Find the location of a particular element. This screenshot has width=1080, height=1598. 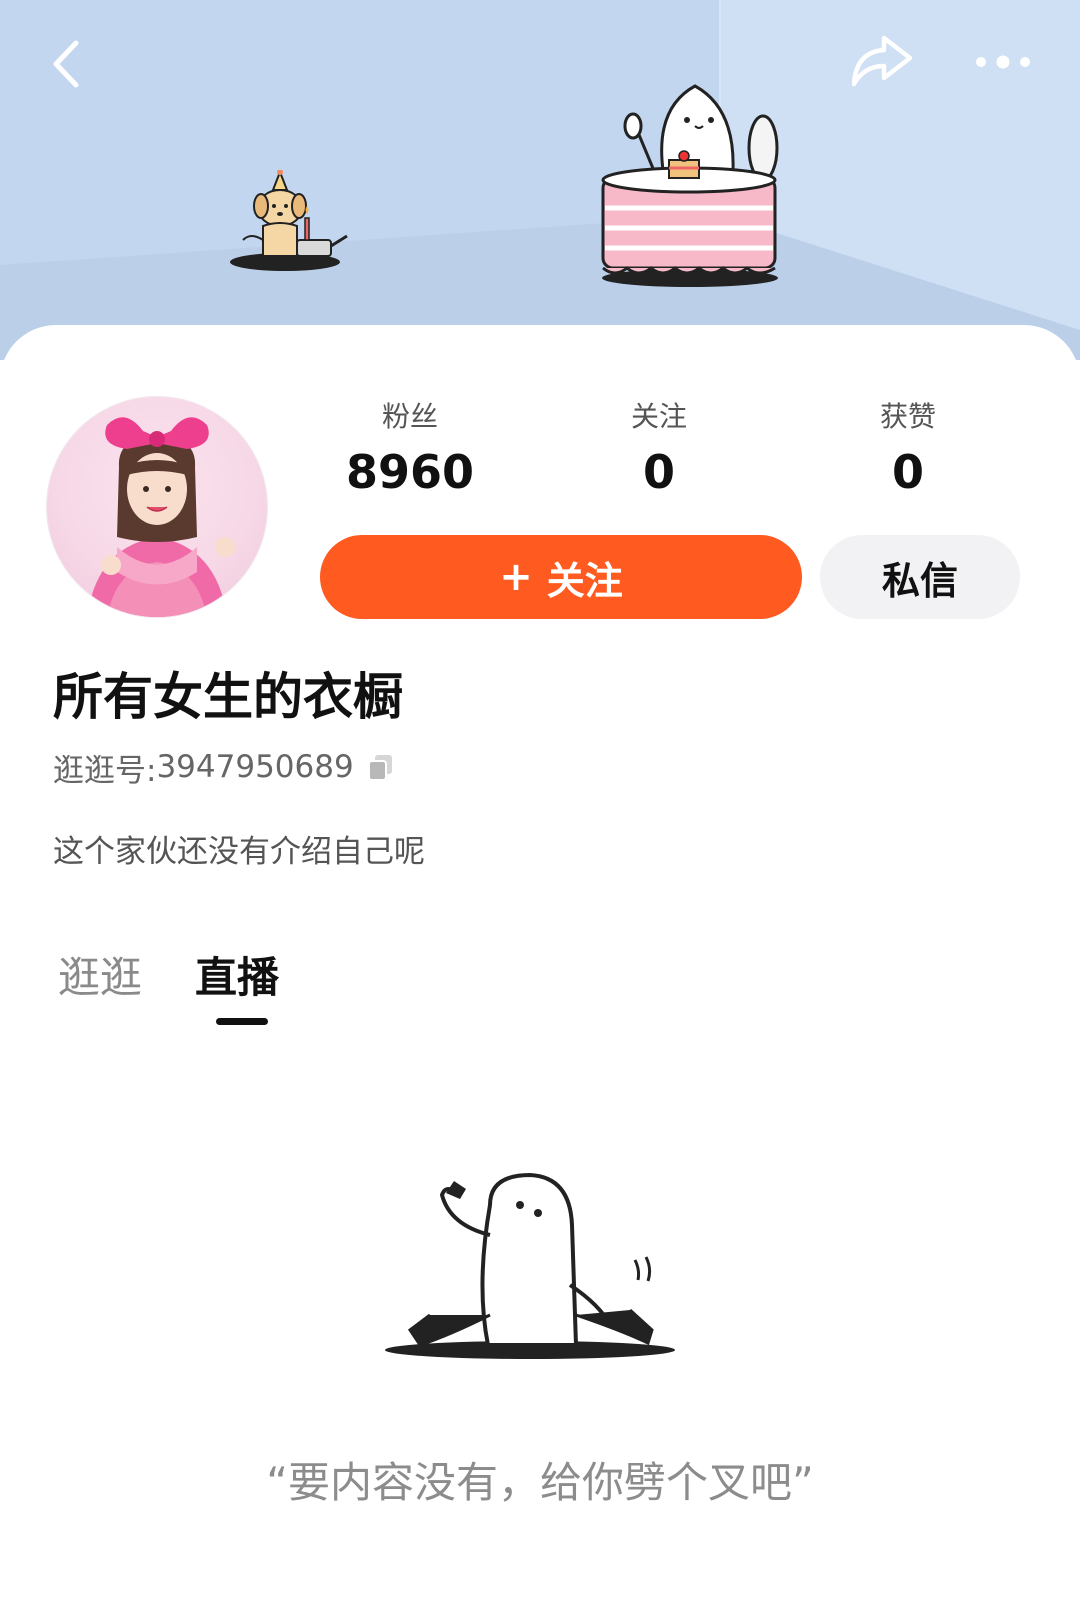

avatar is located at coordinates (157, 507).